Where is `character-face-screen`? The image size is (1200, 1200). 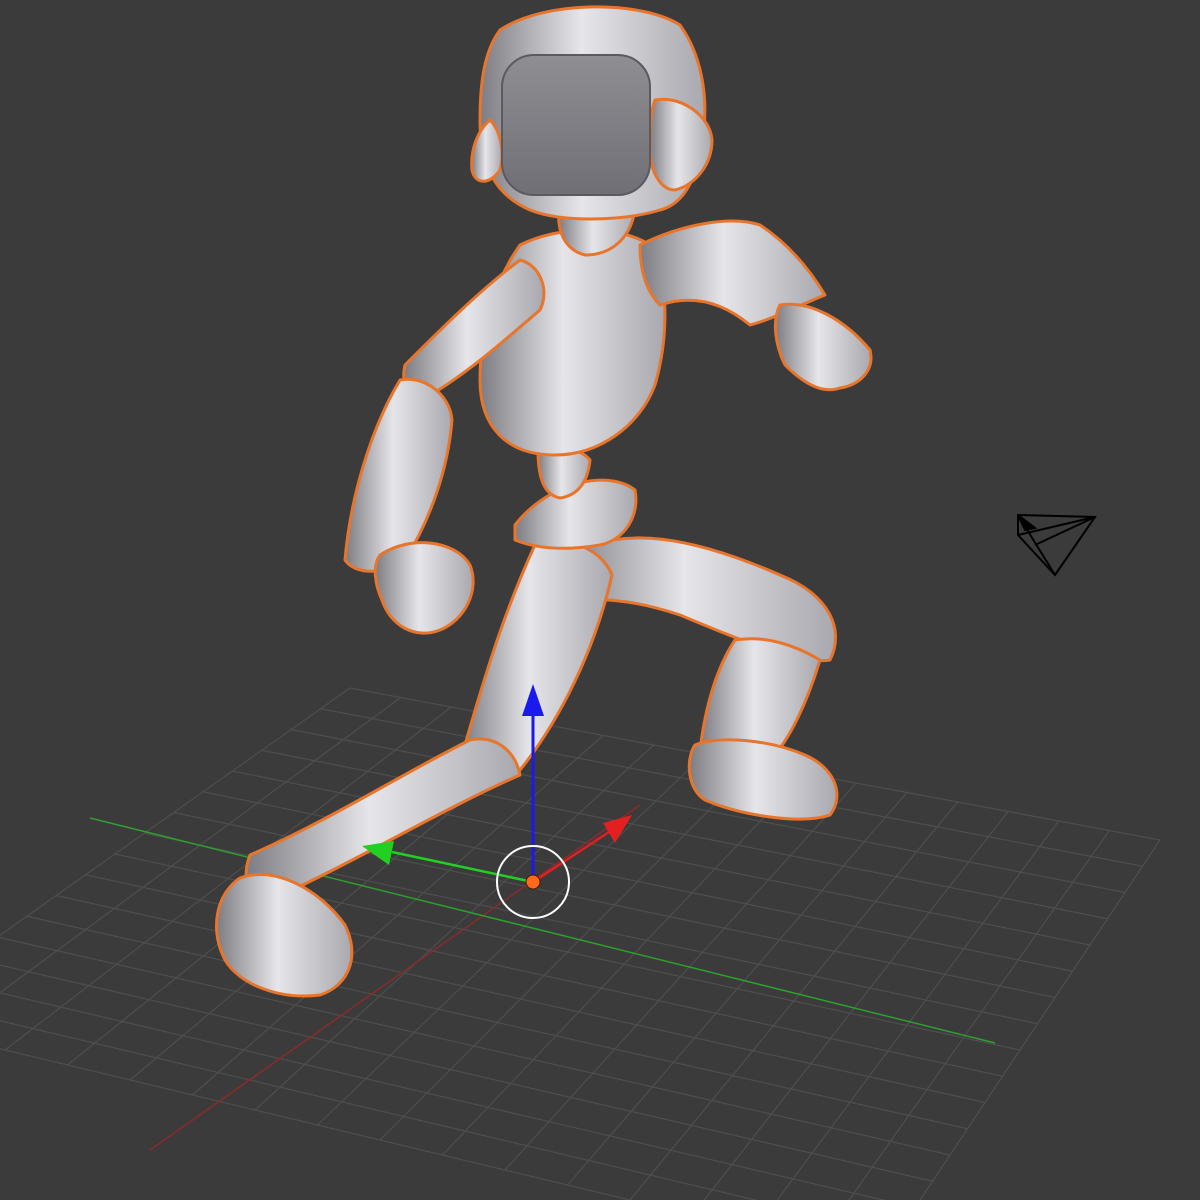
character-face-screen is located at coordinates (576, 125).